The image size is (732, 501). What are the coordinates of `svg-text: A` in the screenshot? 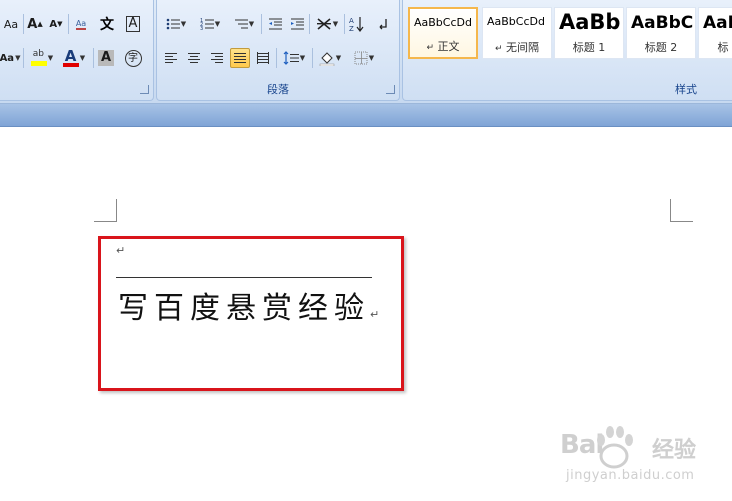 It's located at (351, 21).